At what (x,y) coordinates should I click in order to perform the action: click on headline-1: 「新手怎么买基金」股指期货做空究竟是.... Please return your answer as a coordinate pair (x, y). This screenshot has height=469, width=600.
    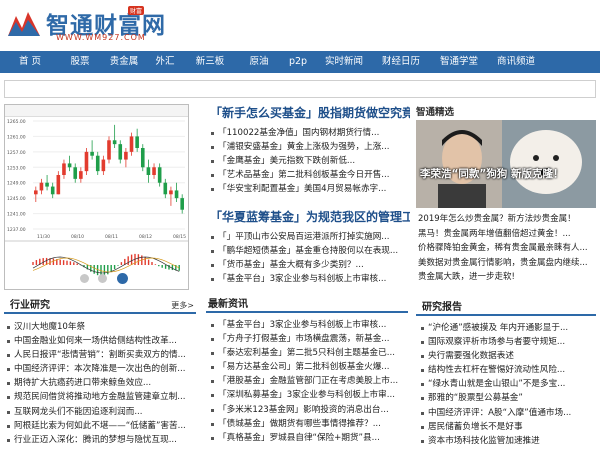
    Looking at the image, I should click on (310, 112).